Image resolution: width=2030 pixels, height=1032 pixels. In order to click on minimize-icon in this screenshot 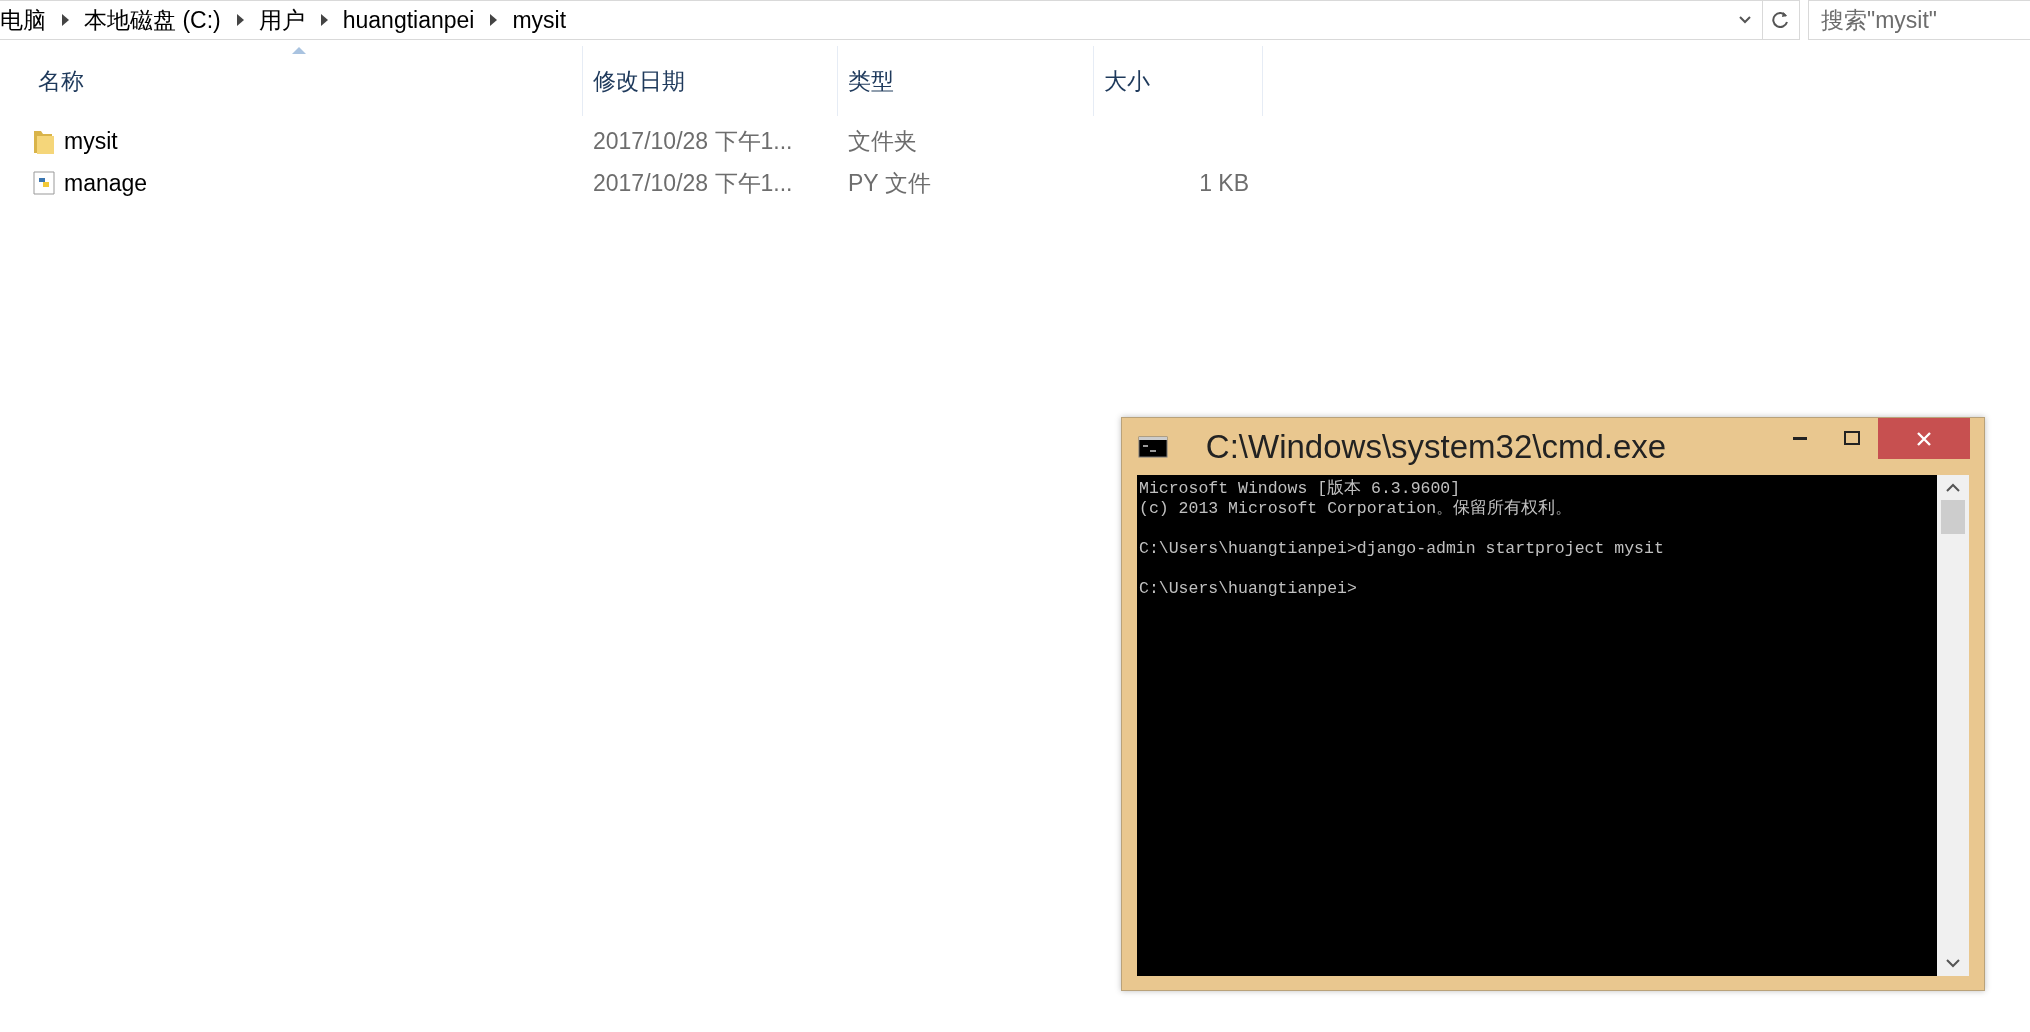, I will do `click(1800, 438)`.